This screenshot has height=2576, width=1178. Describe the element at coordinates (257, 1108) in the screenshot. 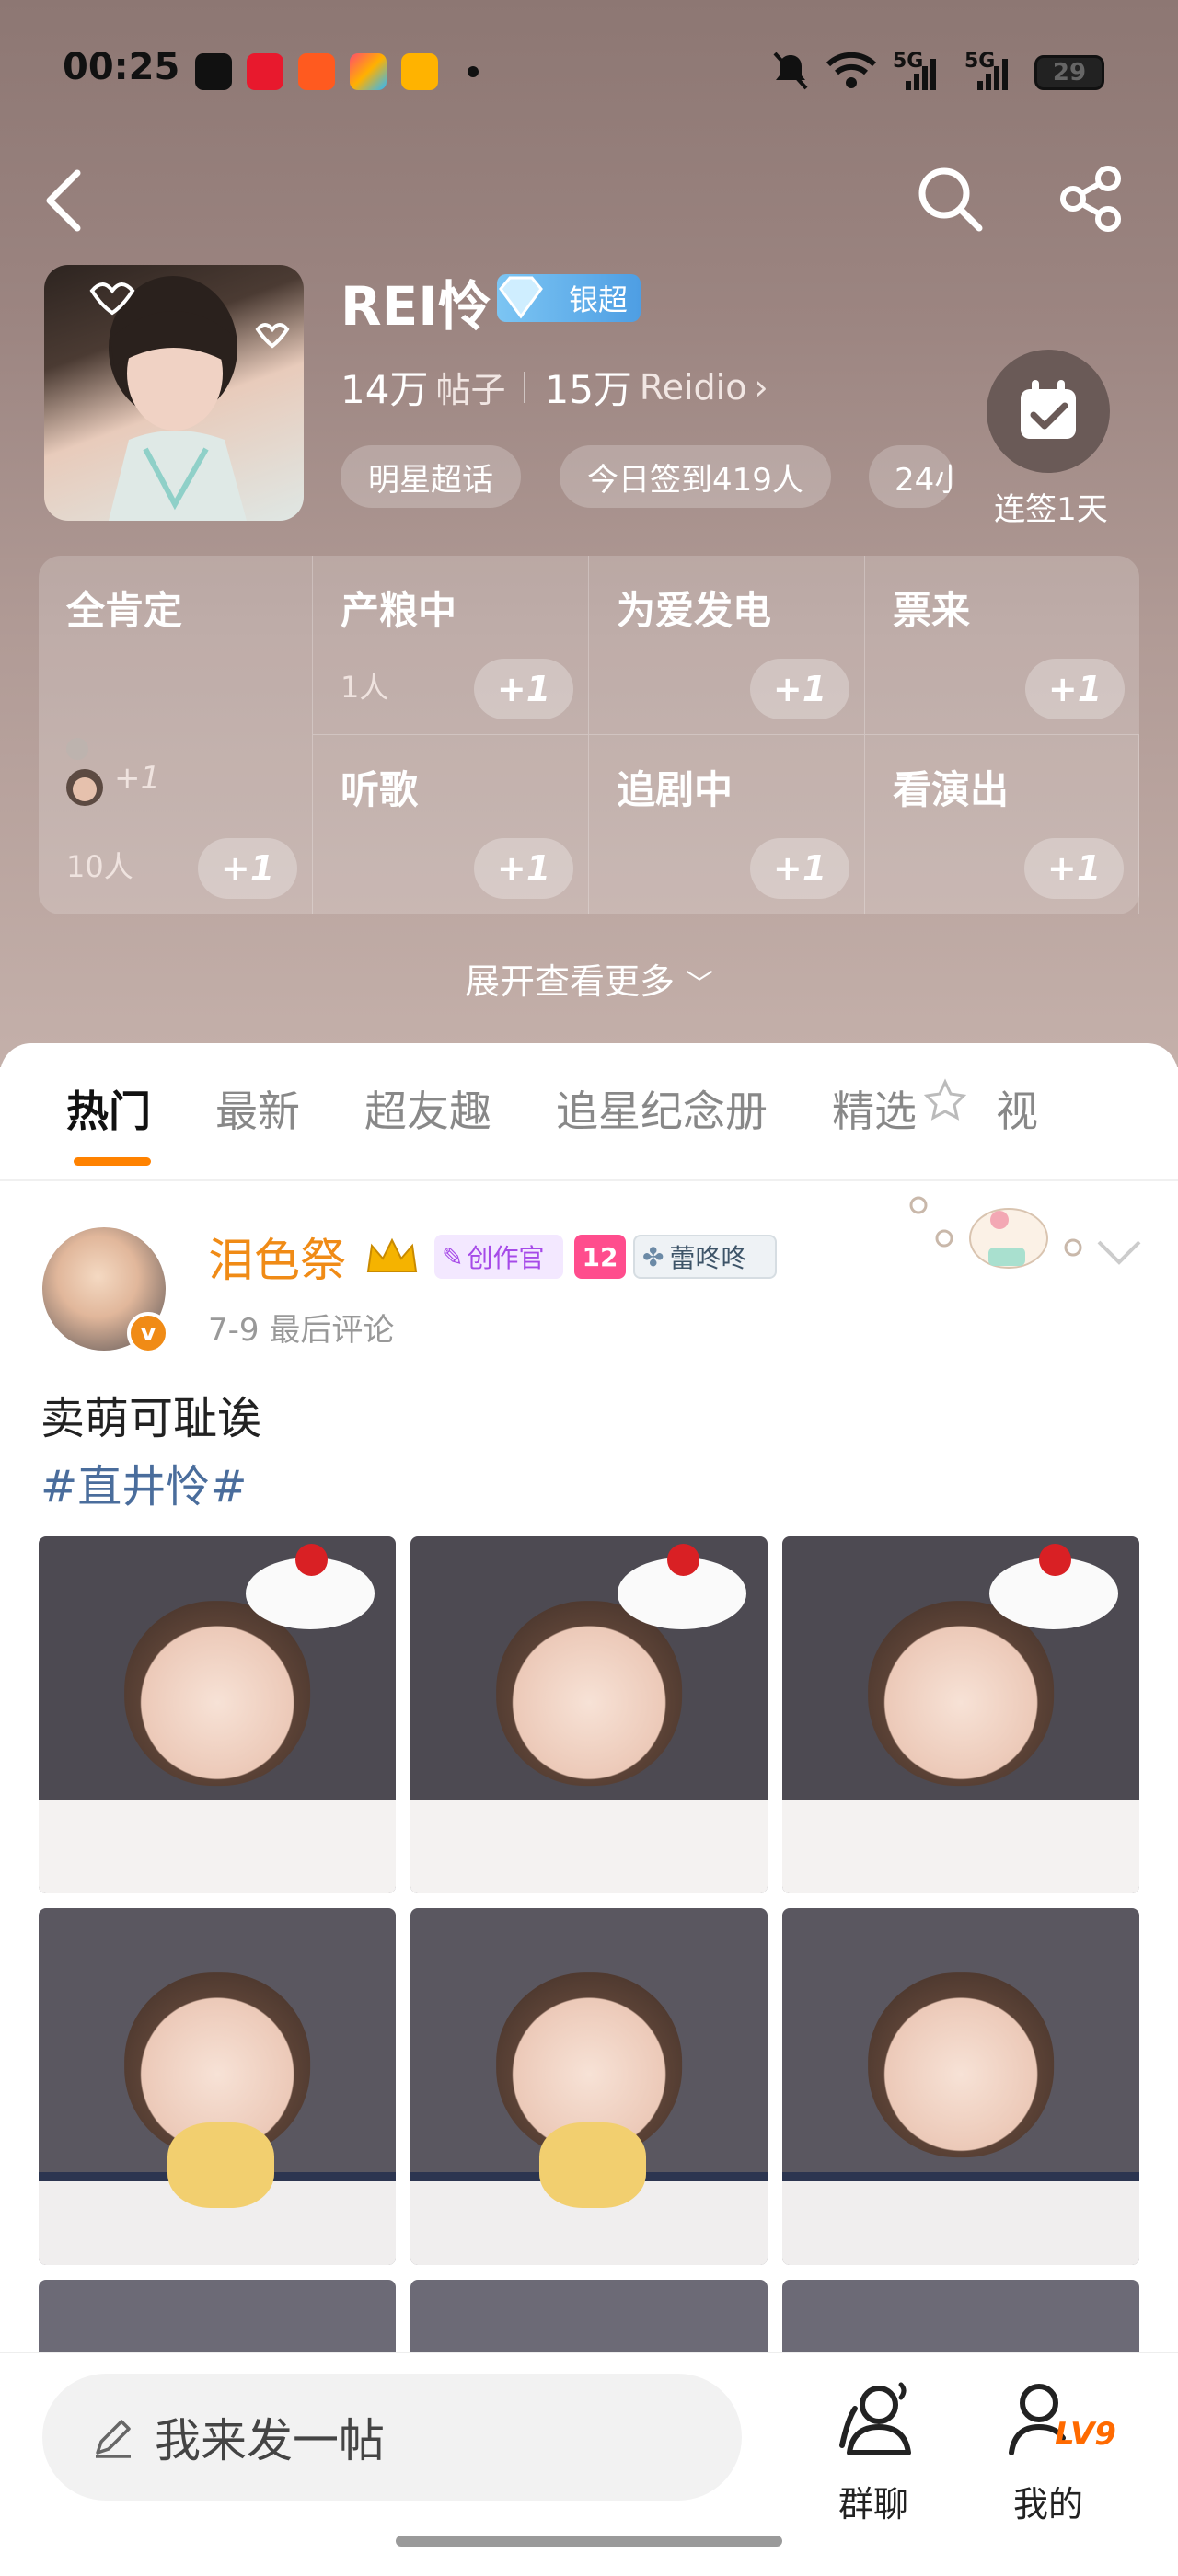

I see `tab-latest: 最新` at that location.